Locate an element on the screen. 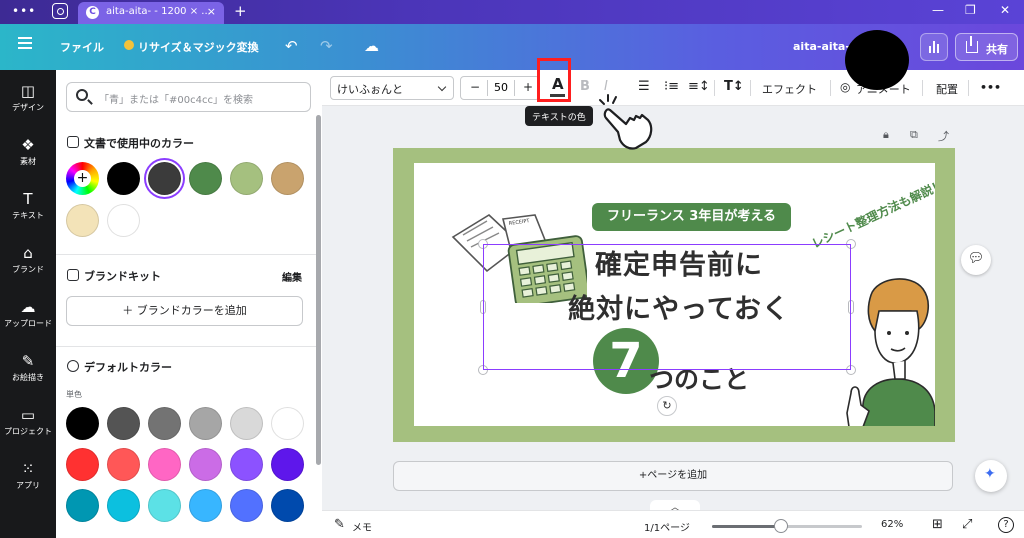 This screenshot has width=1024, height=538. font-size-input: 50 is located at coordinates (501, 88).